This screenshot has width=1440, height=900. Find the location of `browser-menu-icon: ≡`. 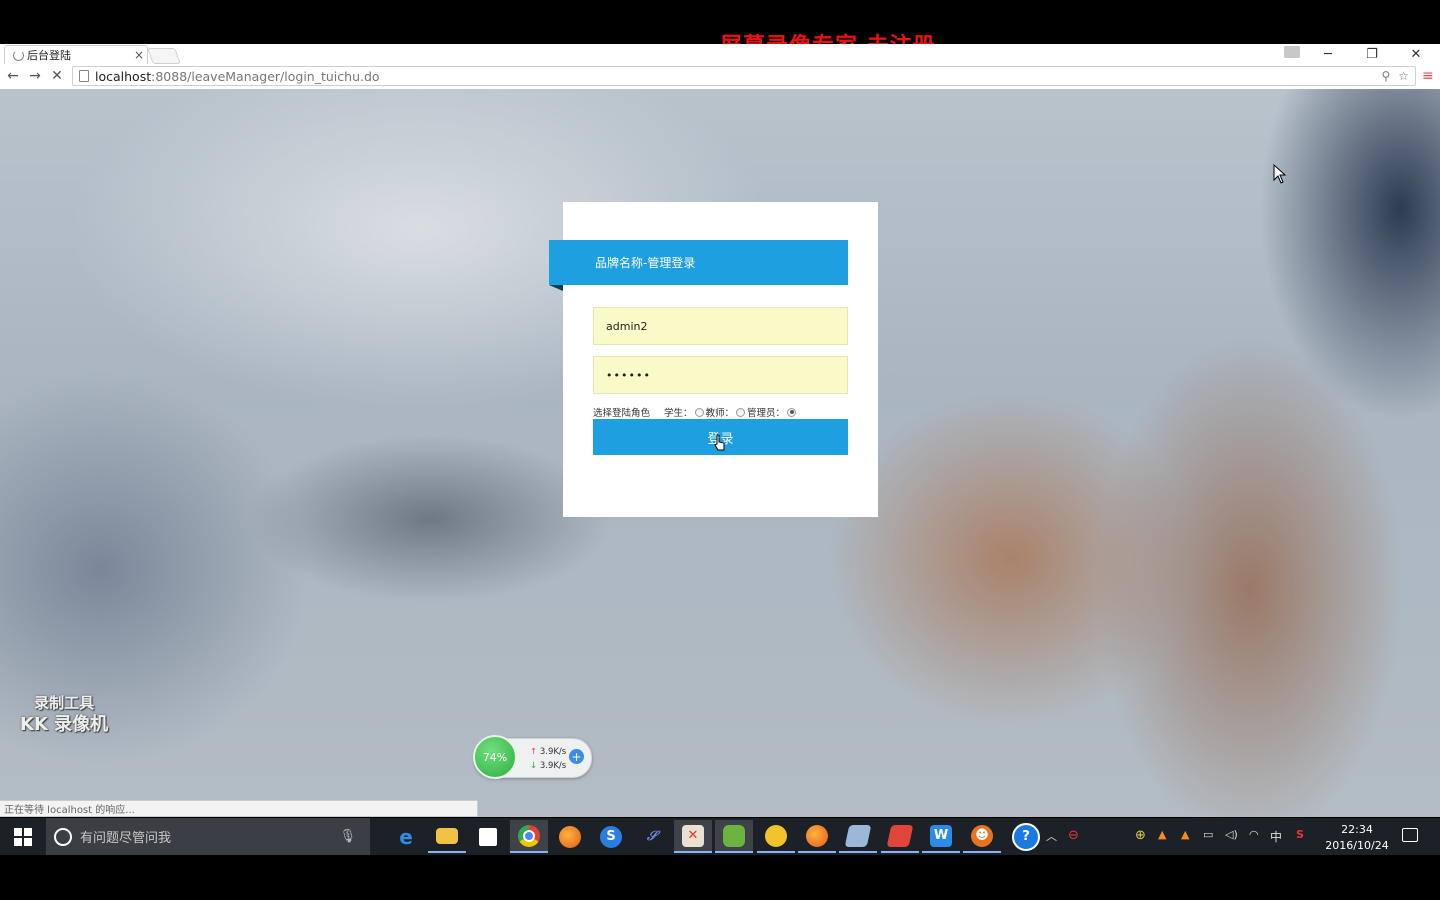

browser-menu-icon: ≡ is located at coordinates (1428, 76).